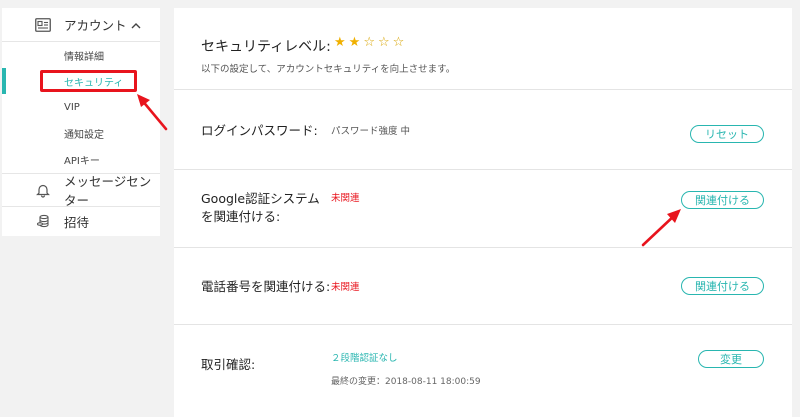 Image resolution: width=800 pixels, height=417 pixels. Describe the element at coordinates (483, 209) in the screenshot. I see `google-auth-section: Google認証システム を関連付ける: 未関連 関連付ける` at that location.